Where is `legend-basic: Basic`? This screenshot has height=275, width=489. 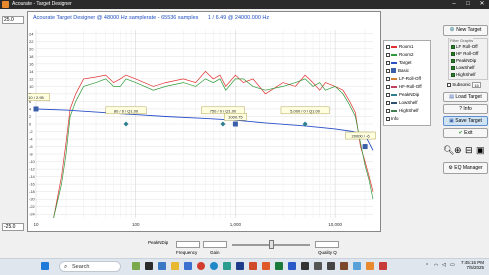 legend-basic: Basic is located at coordinates (397, 70).